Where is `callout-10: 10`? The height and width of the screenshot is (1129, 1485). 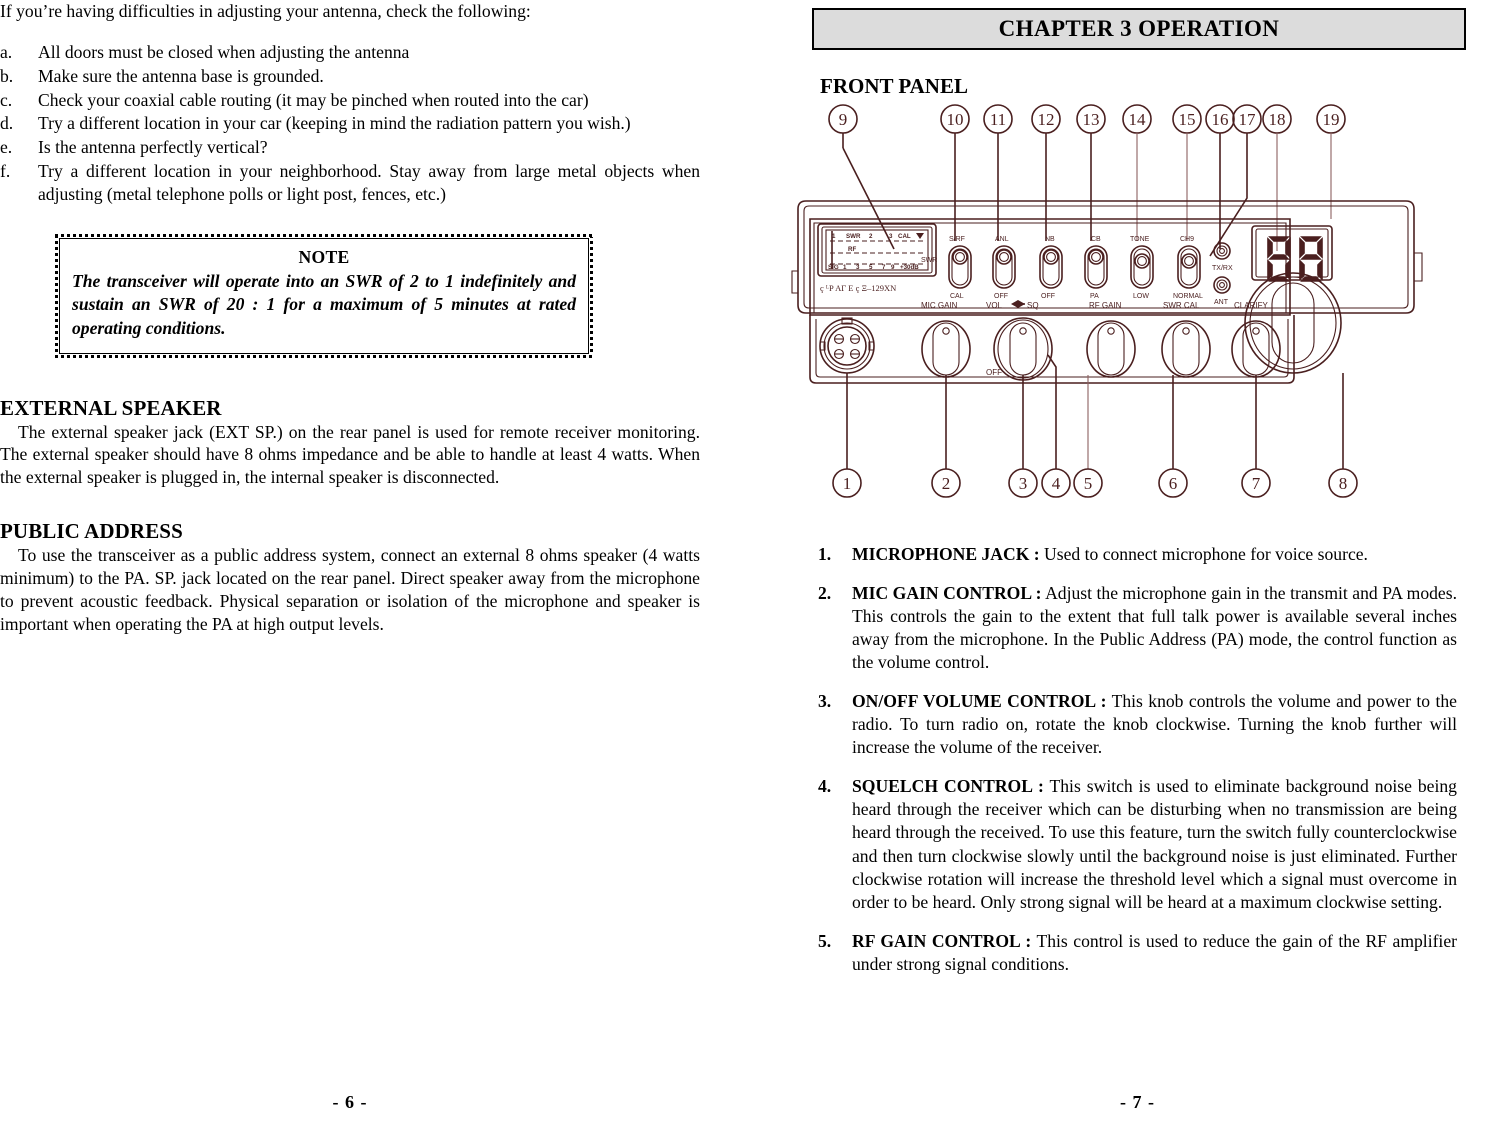 callout-10: 10 is located at coordinates (955, 119).